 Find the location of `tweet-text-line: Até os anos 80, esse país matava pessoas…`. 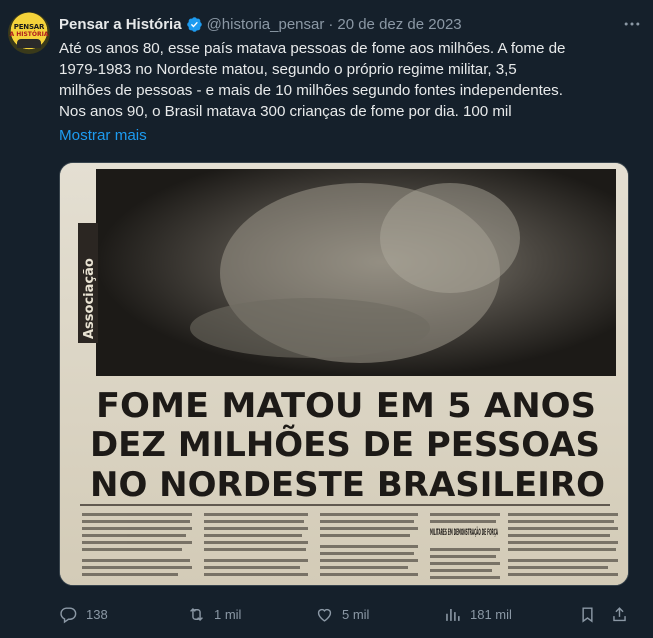

tweet-text-line: Até os anos 80, esse país matava pessoas… is located at coordinates (312, 48).